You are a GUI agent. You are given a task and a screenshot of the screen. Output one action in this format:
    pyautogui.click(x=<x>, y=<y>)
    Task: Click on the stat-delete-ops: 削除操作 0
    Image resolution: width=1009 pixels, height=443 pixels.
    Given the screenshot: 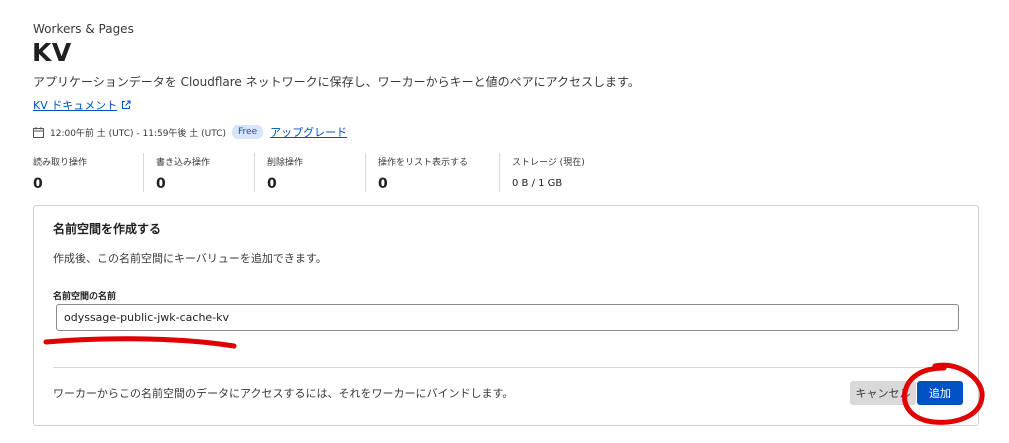 What is the action you would take?
    pyautogui.click(x=310, y=172)
    